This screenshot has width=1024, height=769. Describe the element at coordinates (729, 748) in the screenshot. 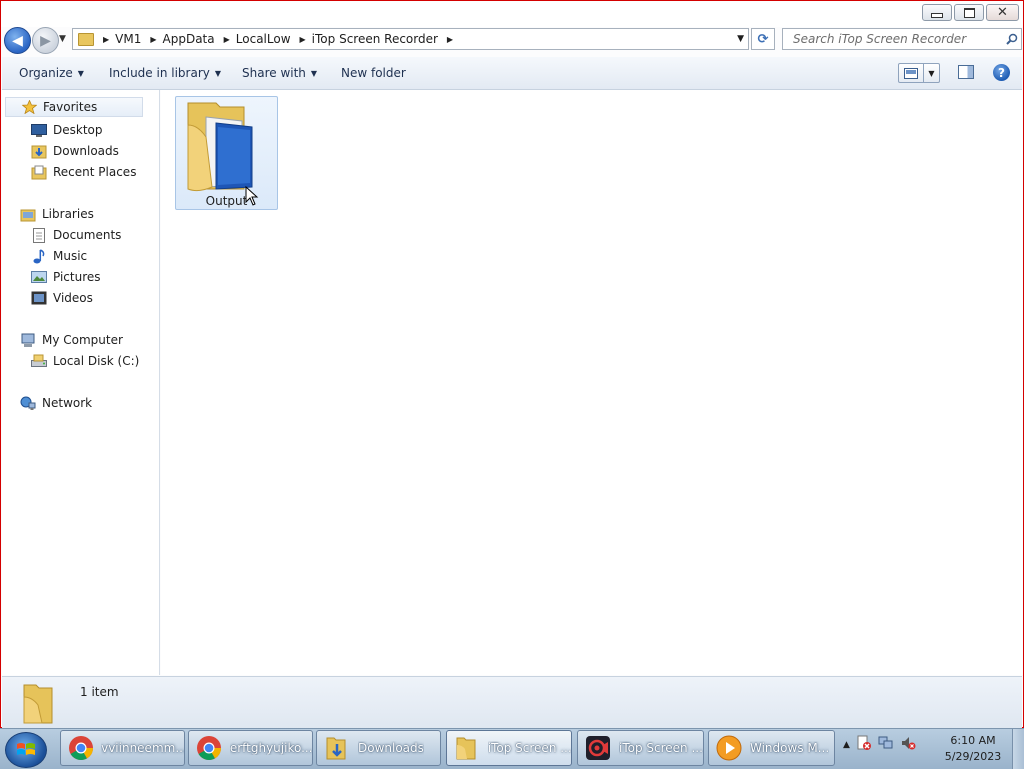

I see `media-player-icon` at that location.